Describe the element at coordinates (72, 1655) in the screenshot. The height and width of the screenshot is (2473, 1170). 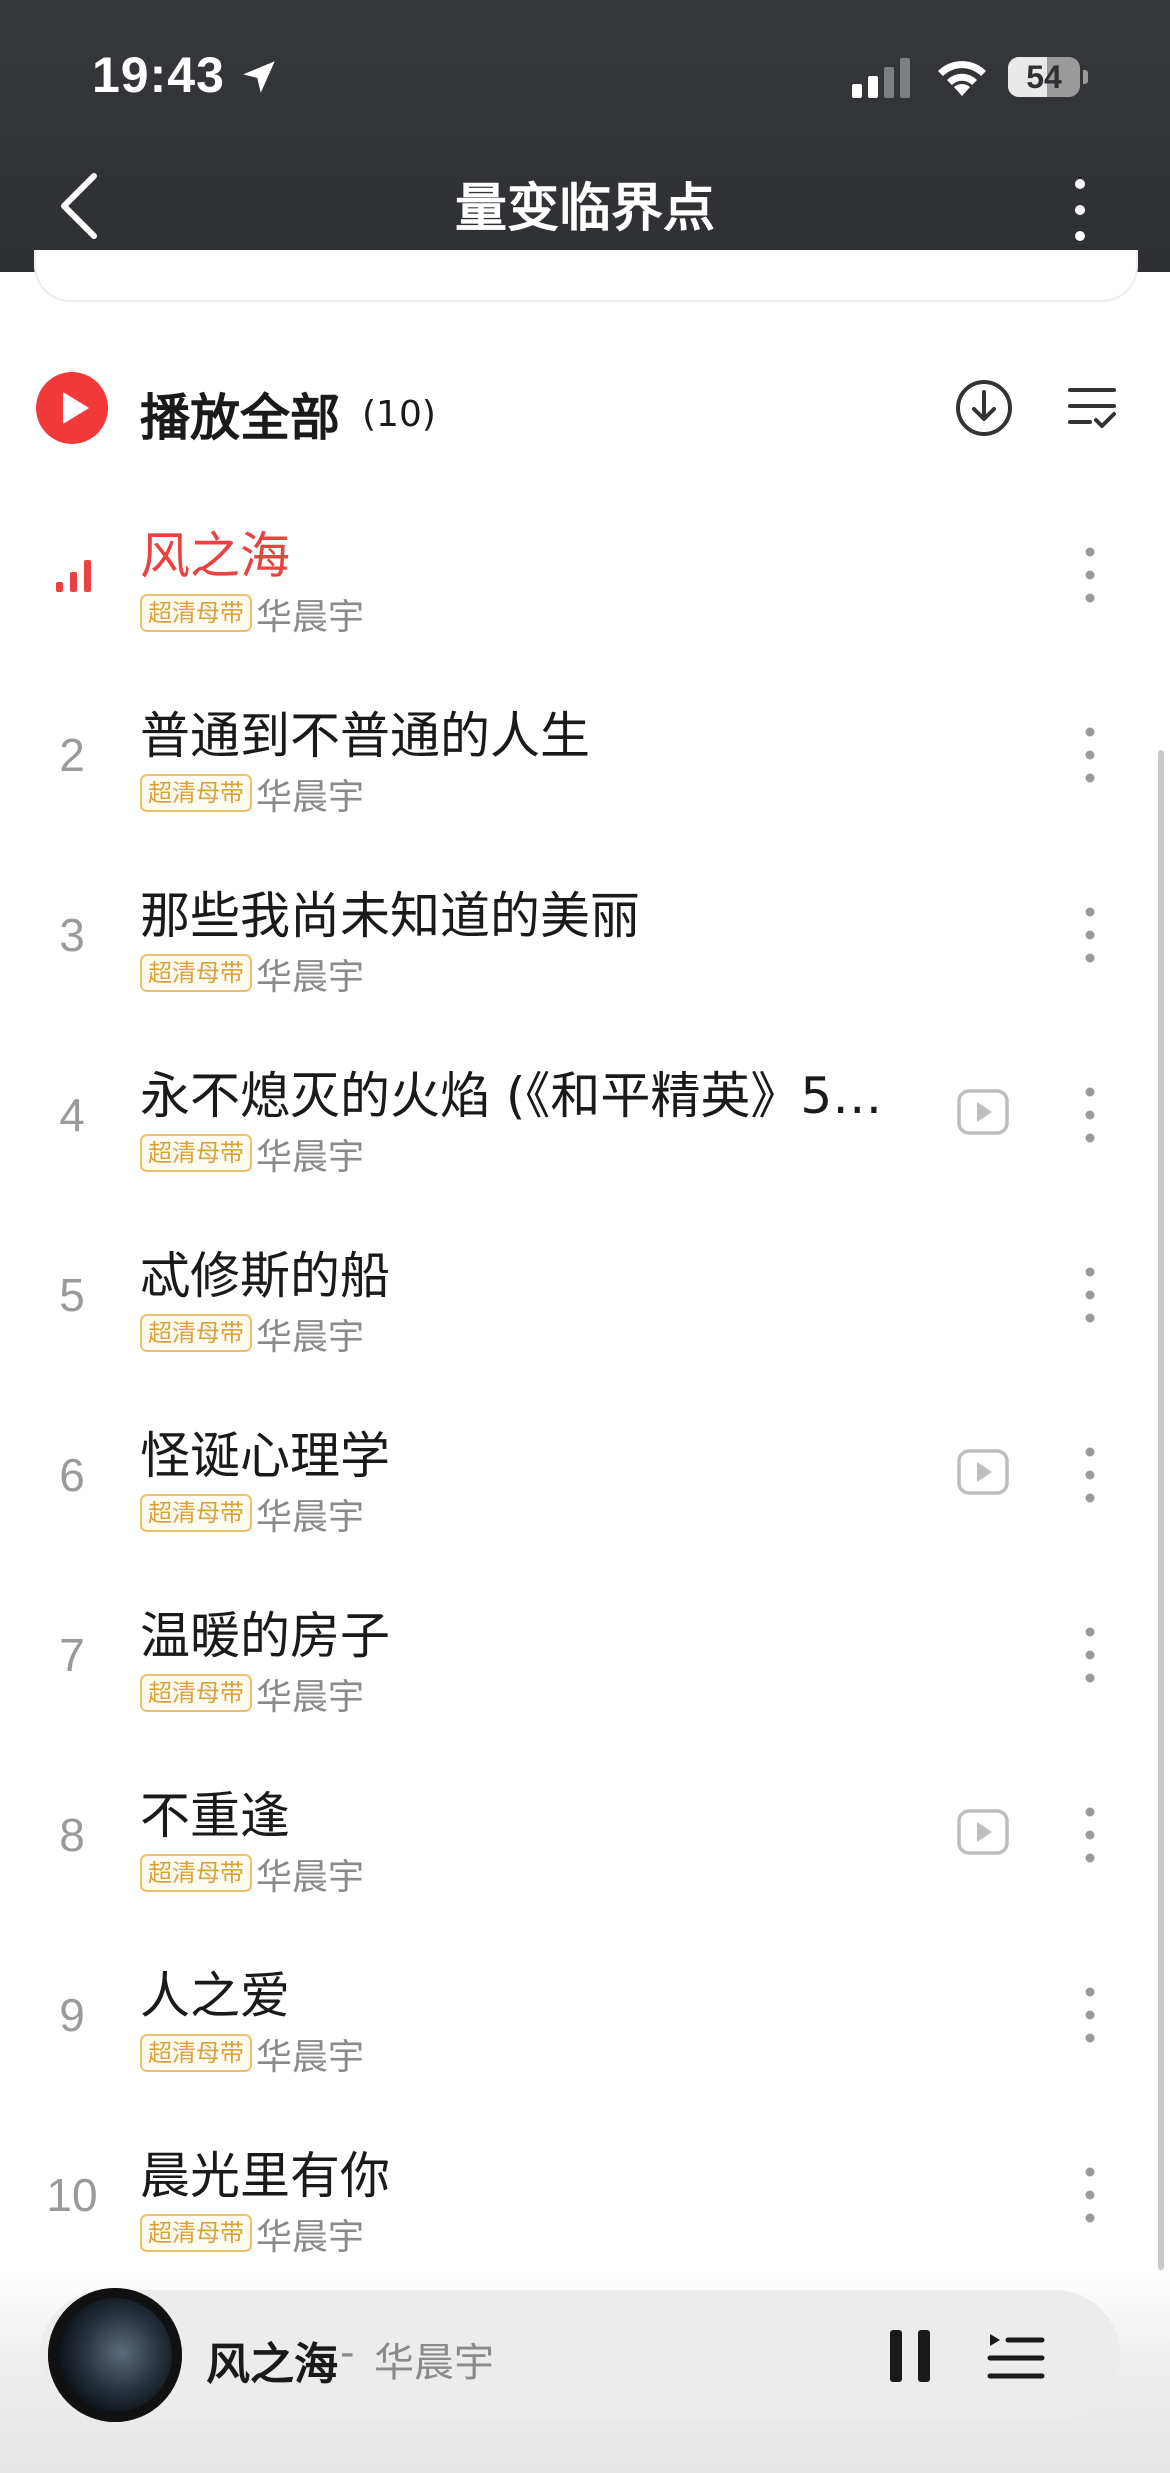
I see `song-index: 7` at that location.